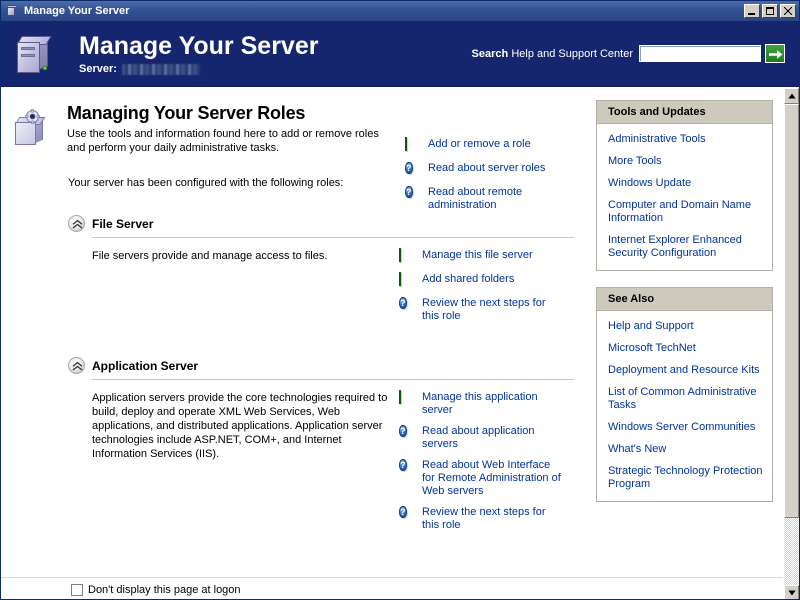  What do you see at coordinates (487, 168) in the screenshot?
I see `link-label: Read about server roles` at bounding box center [487, 168].